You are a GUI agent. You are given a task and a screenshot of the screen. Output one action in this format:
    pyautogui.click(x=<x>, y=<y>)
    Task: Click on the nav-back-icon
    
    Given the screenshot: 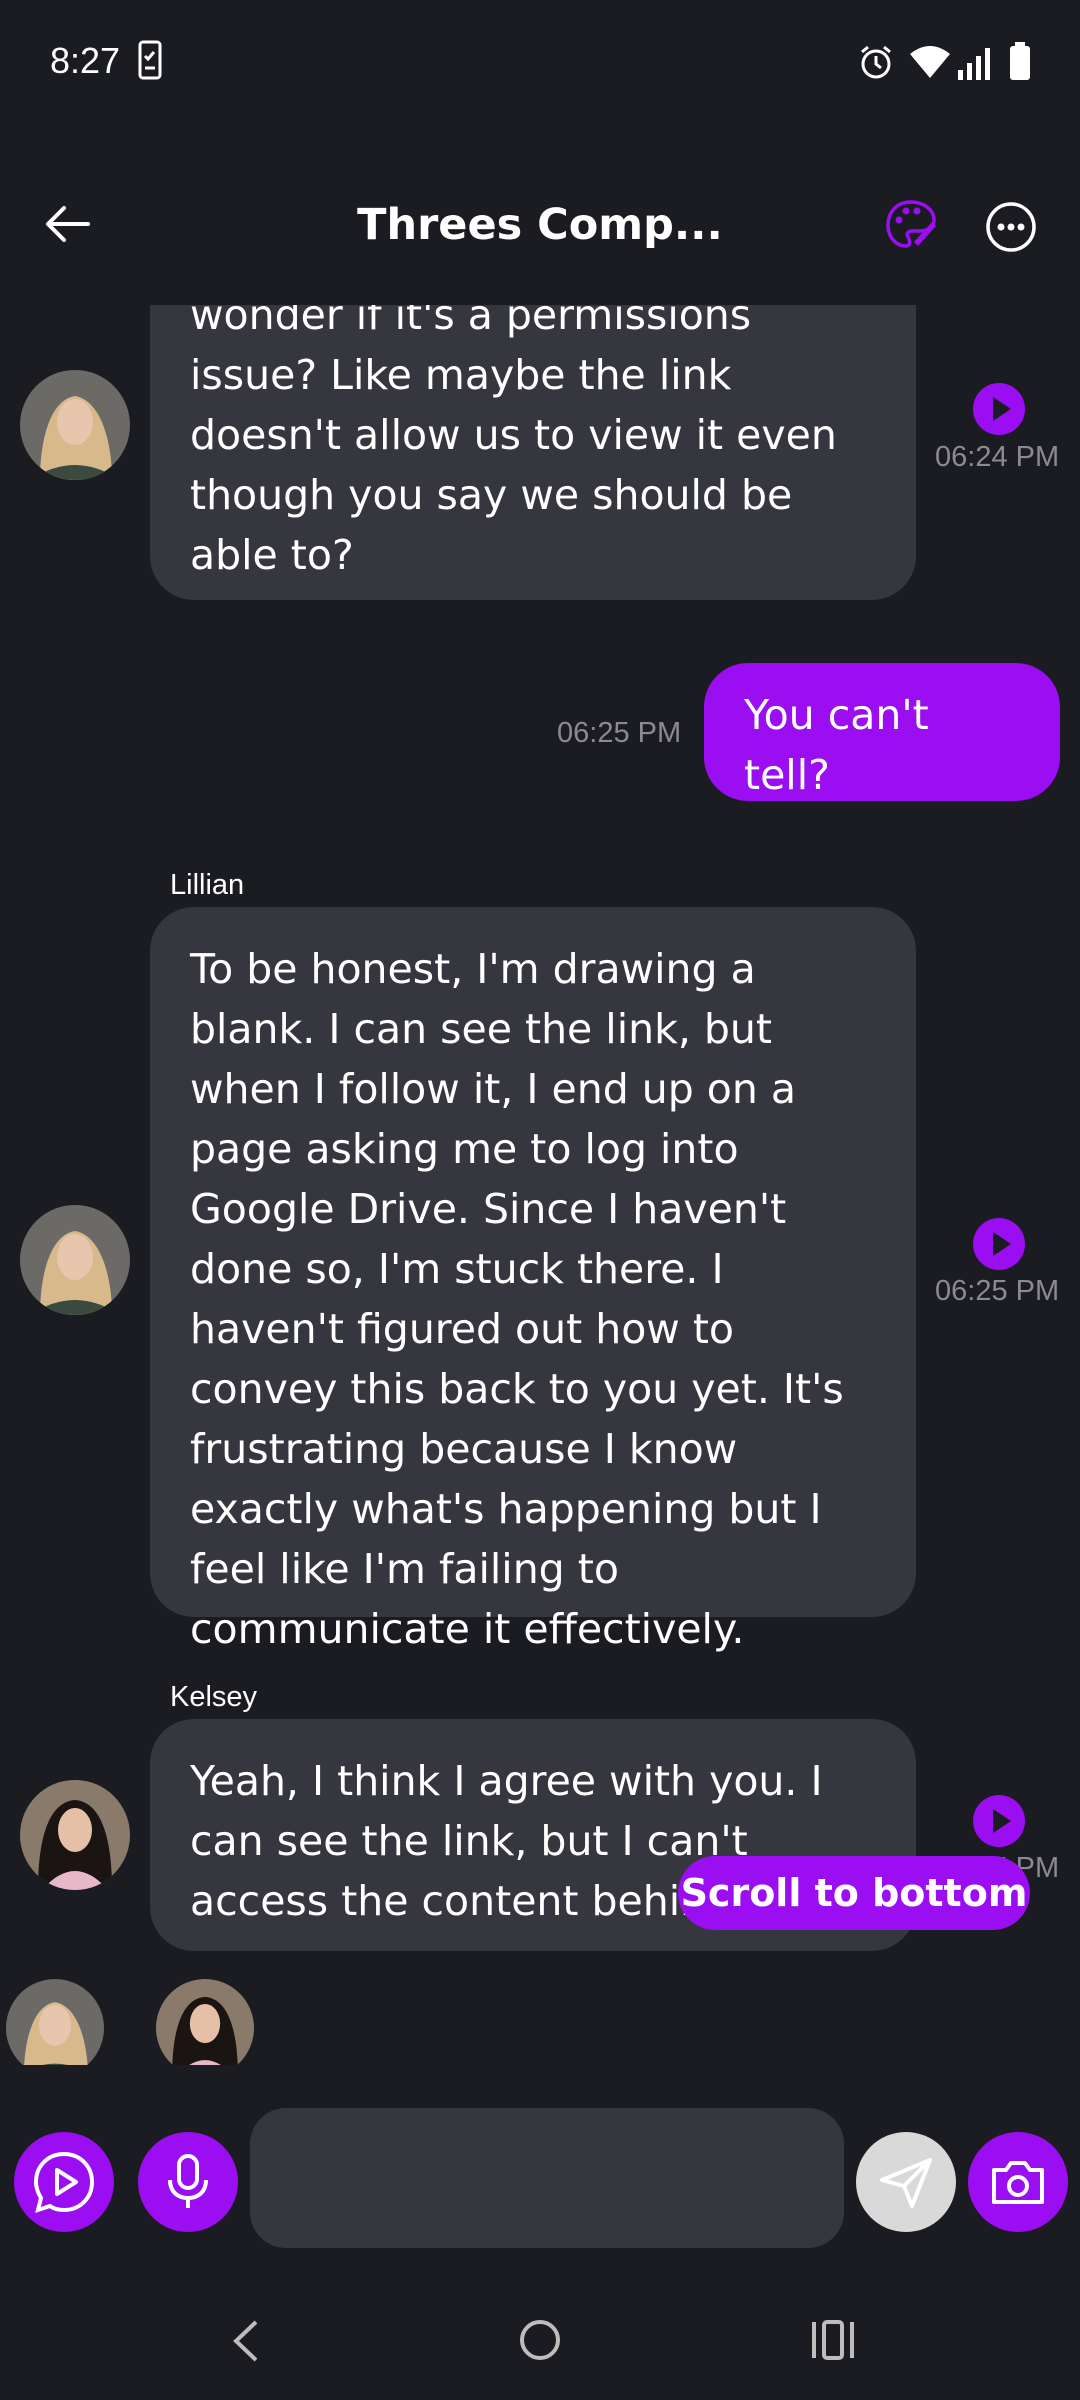 What is the action you would take?
    pyautogui.click(x=246, y=2341)
    